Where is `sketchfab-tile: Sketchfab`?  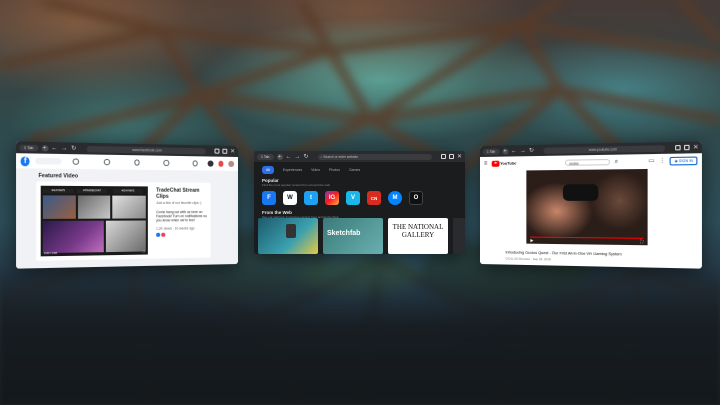 sketchfab-tile: Sketchfab is located at coordinates (353, 236).